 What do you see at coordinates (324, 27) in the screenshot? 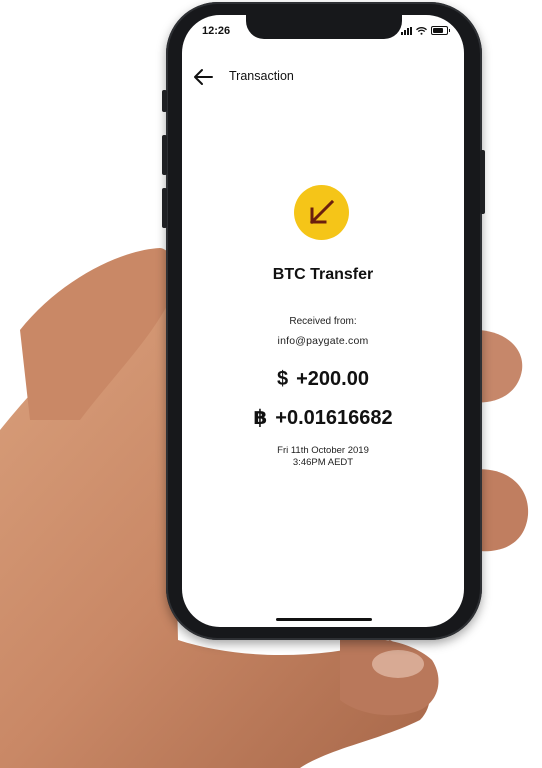
I see `notch` at bounding box center [324, 27].